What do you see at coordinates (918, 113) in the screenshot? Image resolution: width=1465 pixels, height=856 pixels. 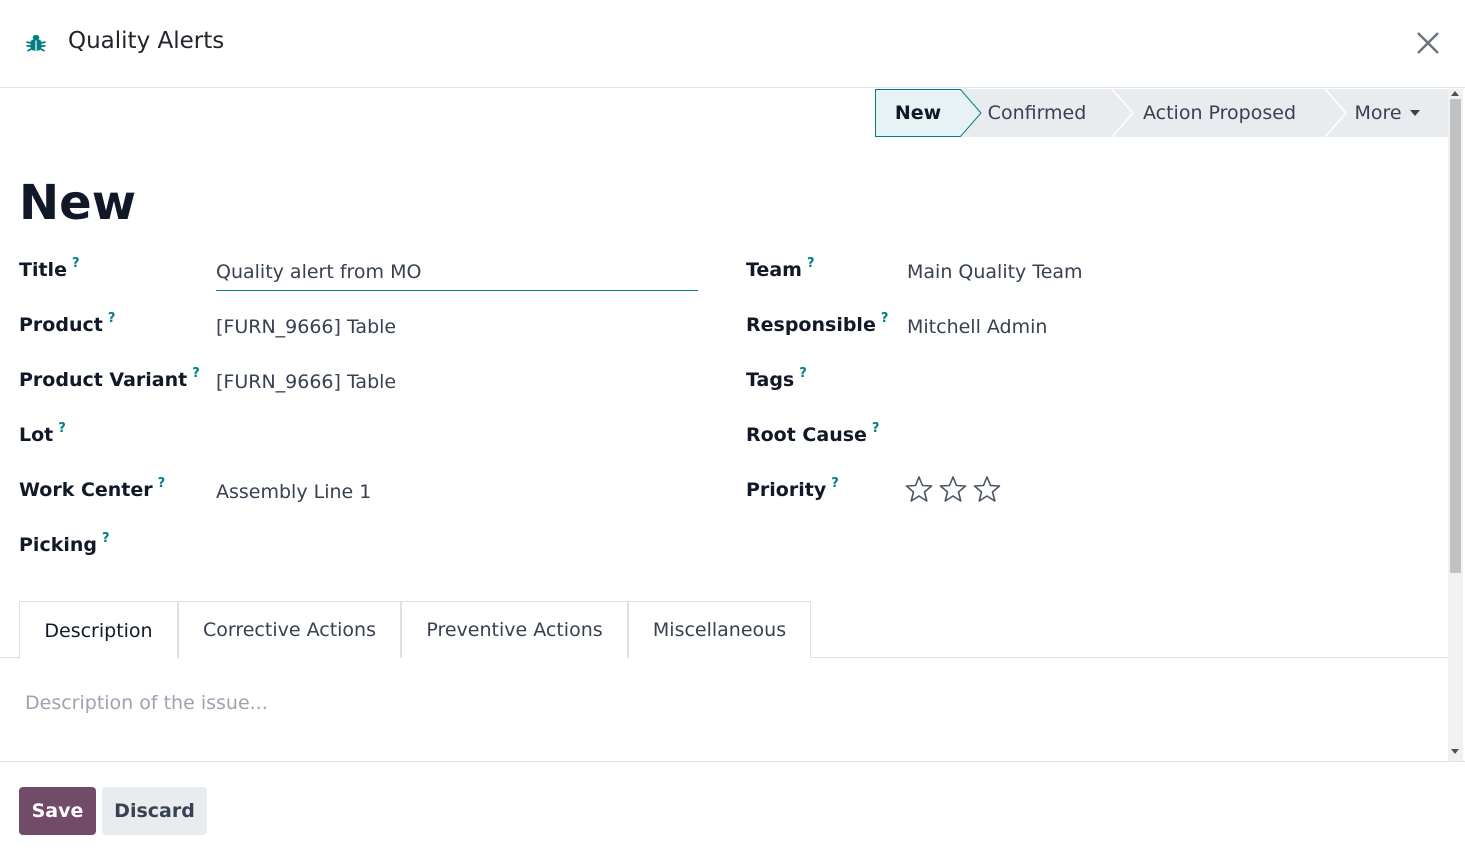 I see `stage-new: New` at bounding box center [918, 113].